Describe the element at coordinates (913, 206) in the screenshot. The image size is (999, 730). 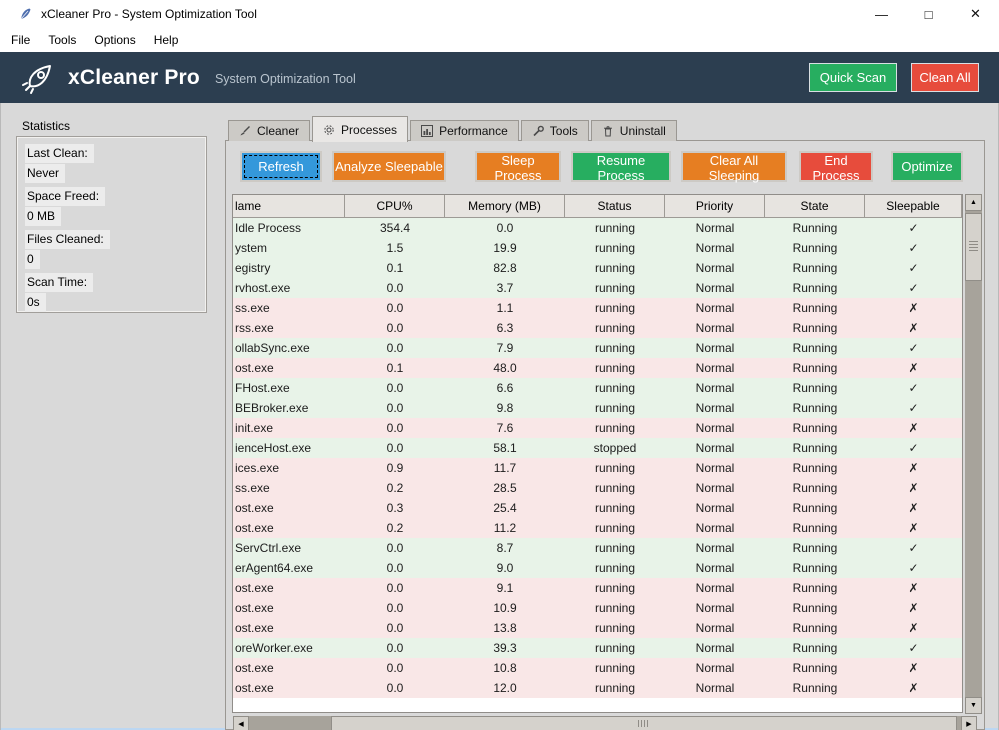
I see `column-header-6: Sleepable` at that location.